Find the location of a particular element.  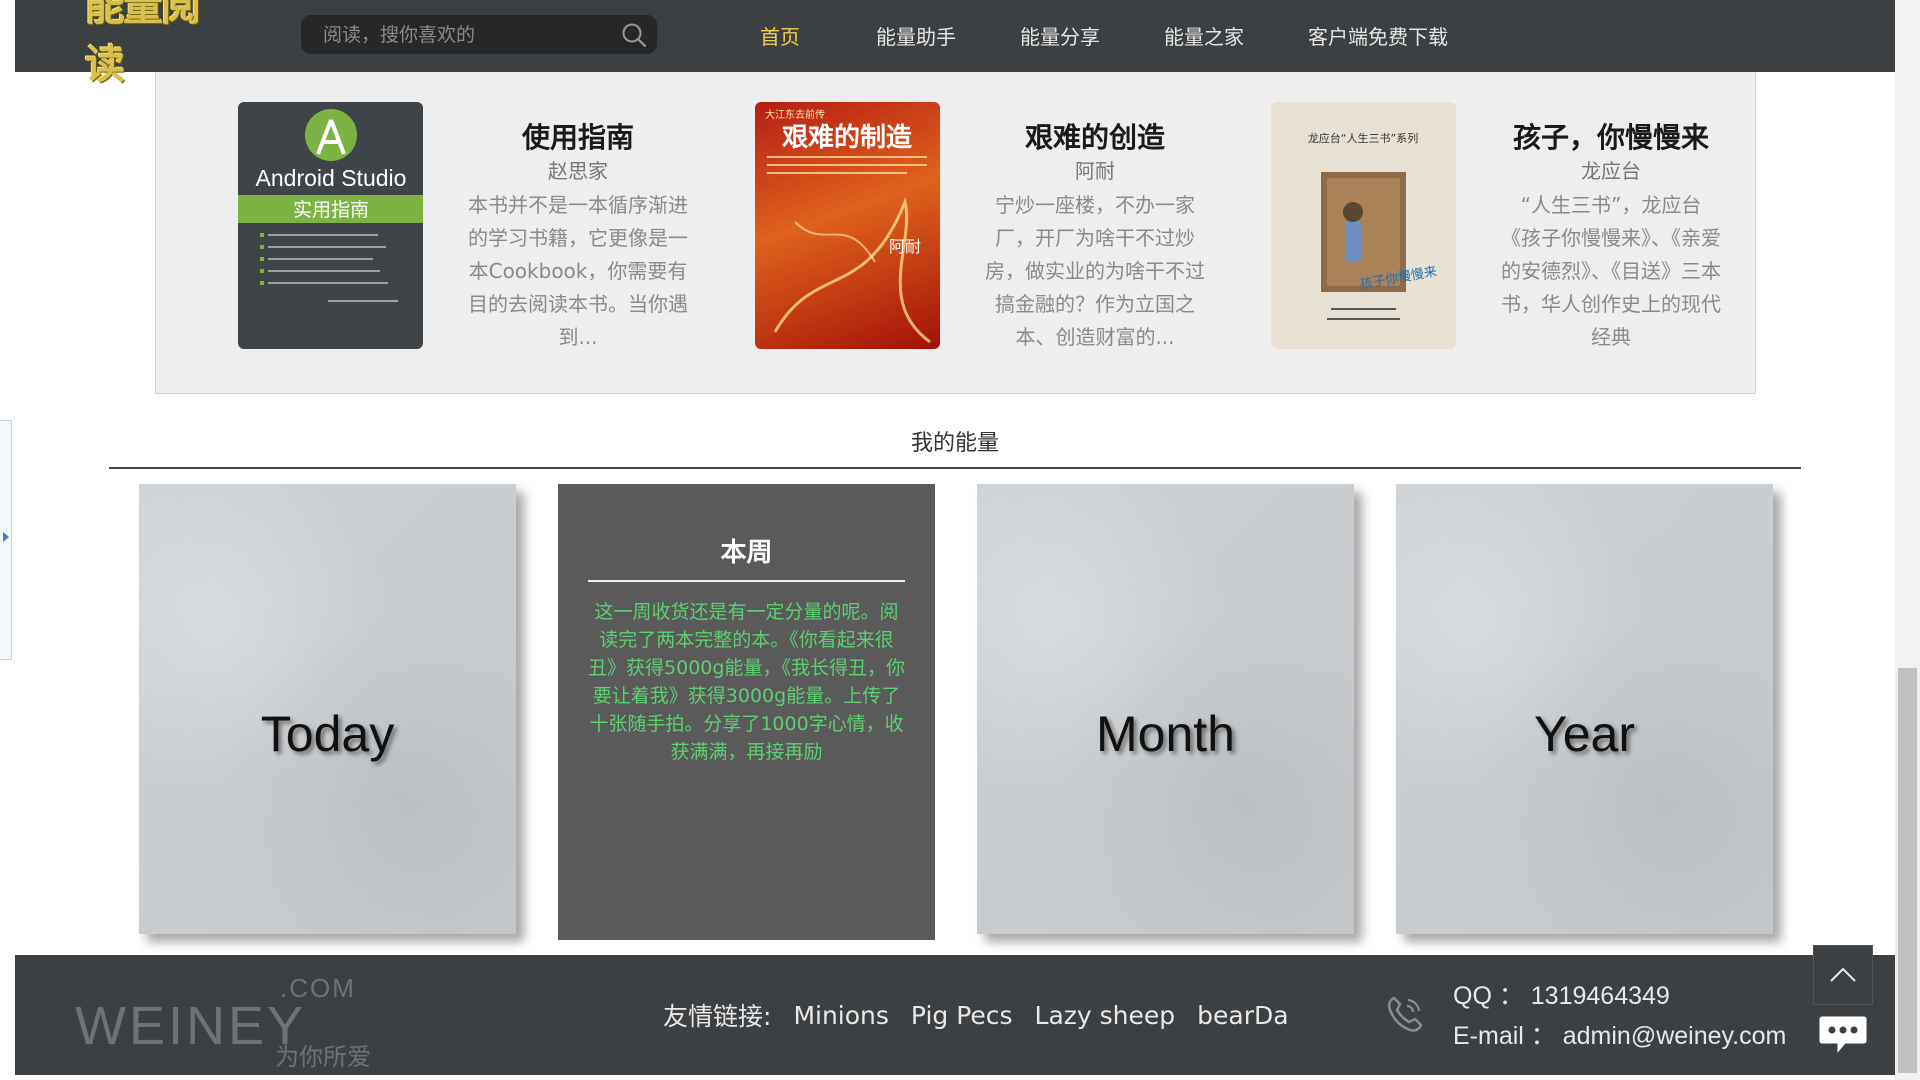

chevron-up-icon is located at coordinates (1843, 974).